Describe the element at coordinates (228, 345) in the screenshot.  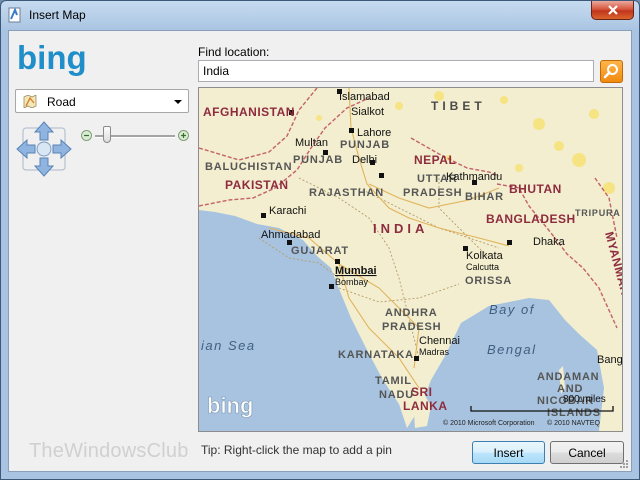
I see `sea-label: ian Sea` at that location.